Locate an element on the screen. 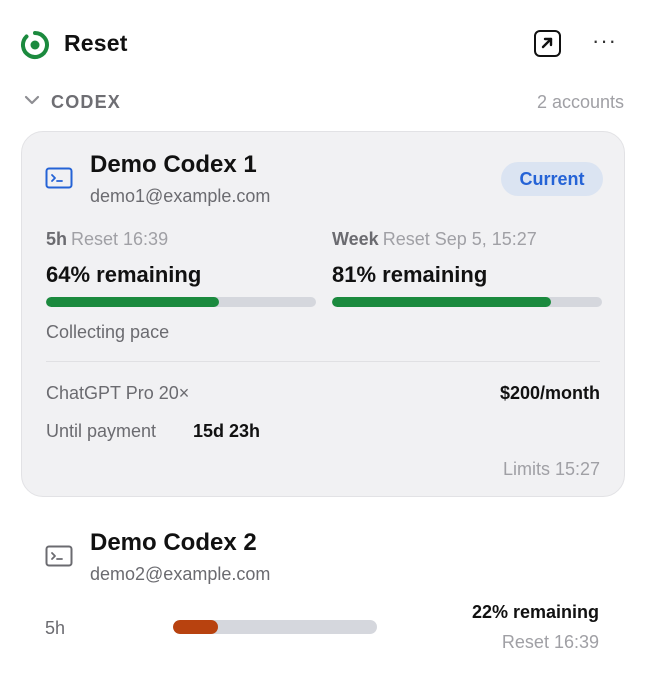 This screenshot has width=646, height=688. window-week-header: Week Reset Sep 5, 15:27 is located at coordinates (434, 239).